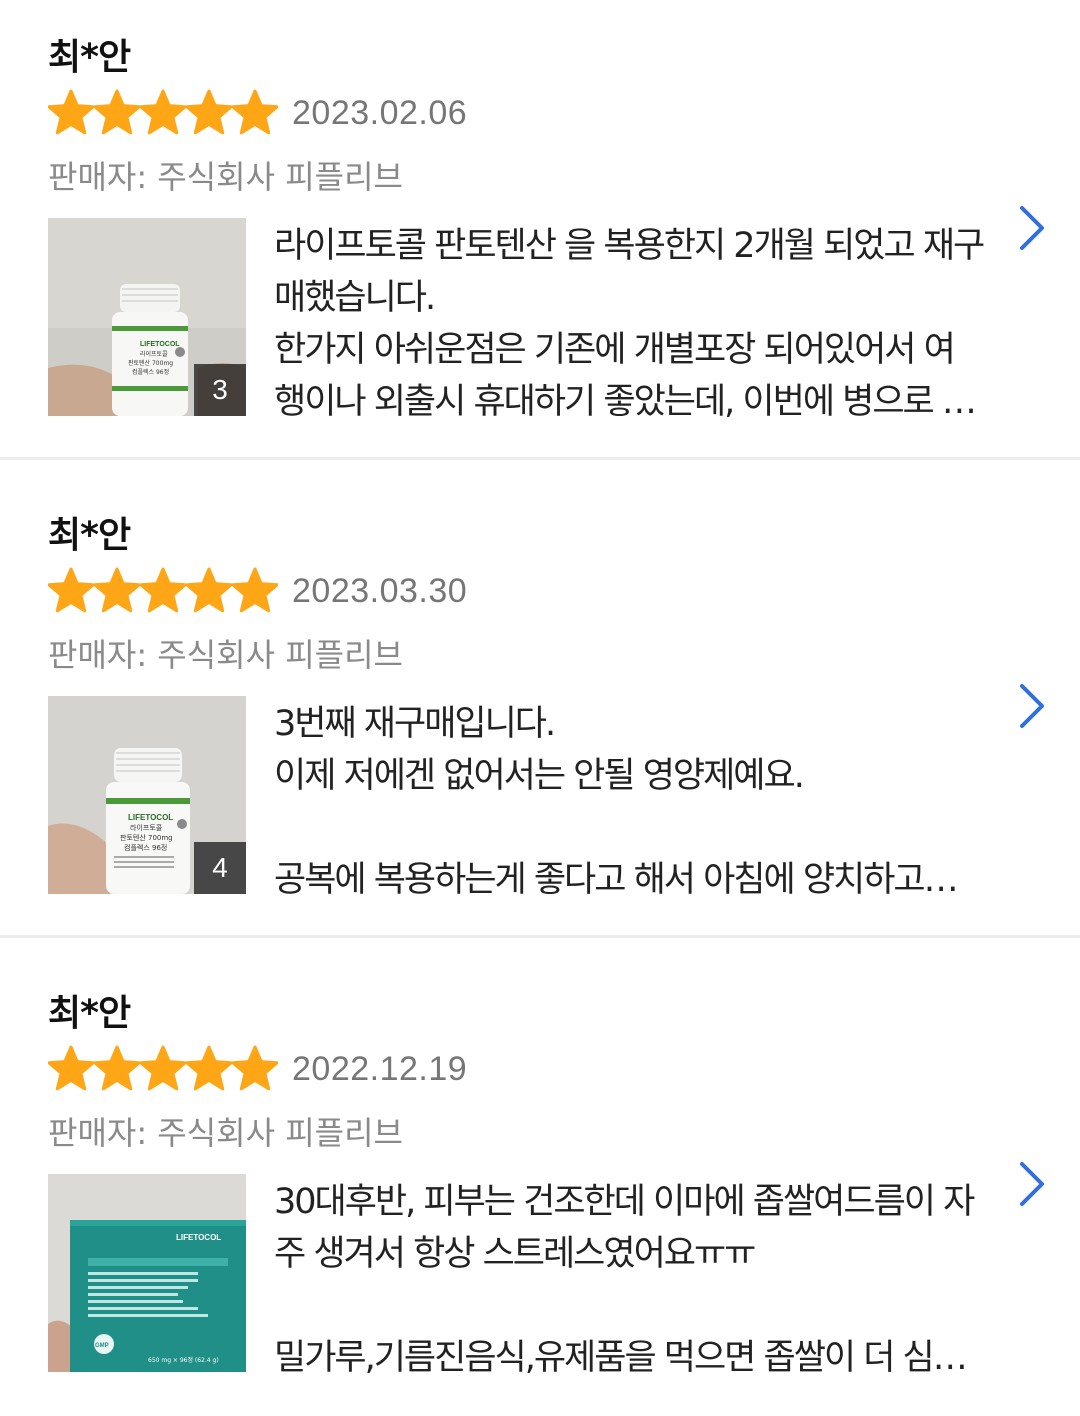  Describe the element at coordinates (380, 590) in the screenshot. I see `review-date: 2023.03.30` at that location.